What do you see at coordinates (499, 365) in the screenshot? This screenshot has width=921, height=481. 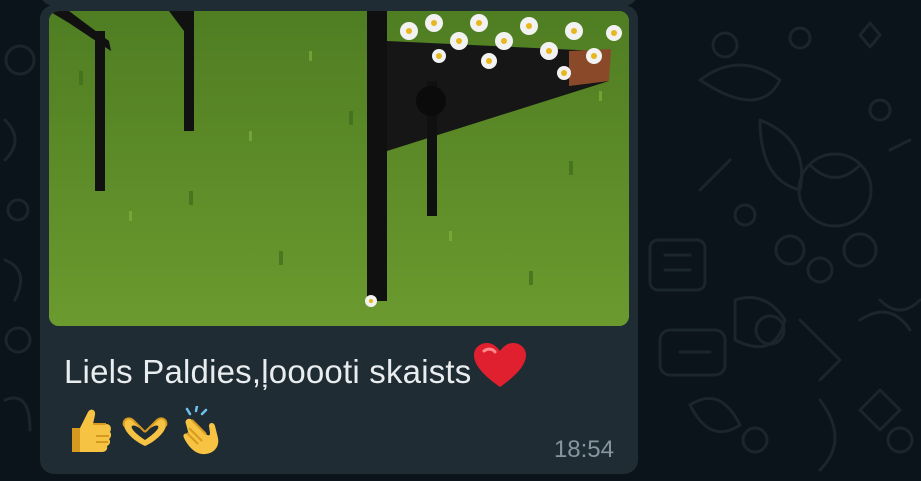 I see `red-heart-icon` at bounding box center [499, 365].